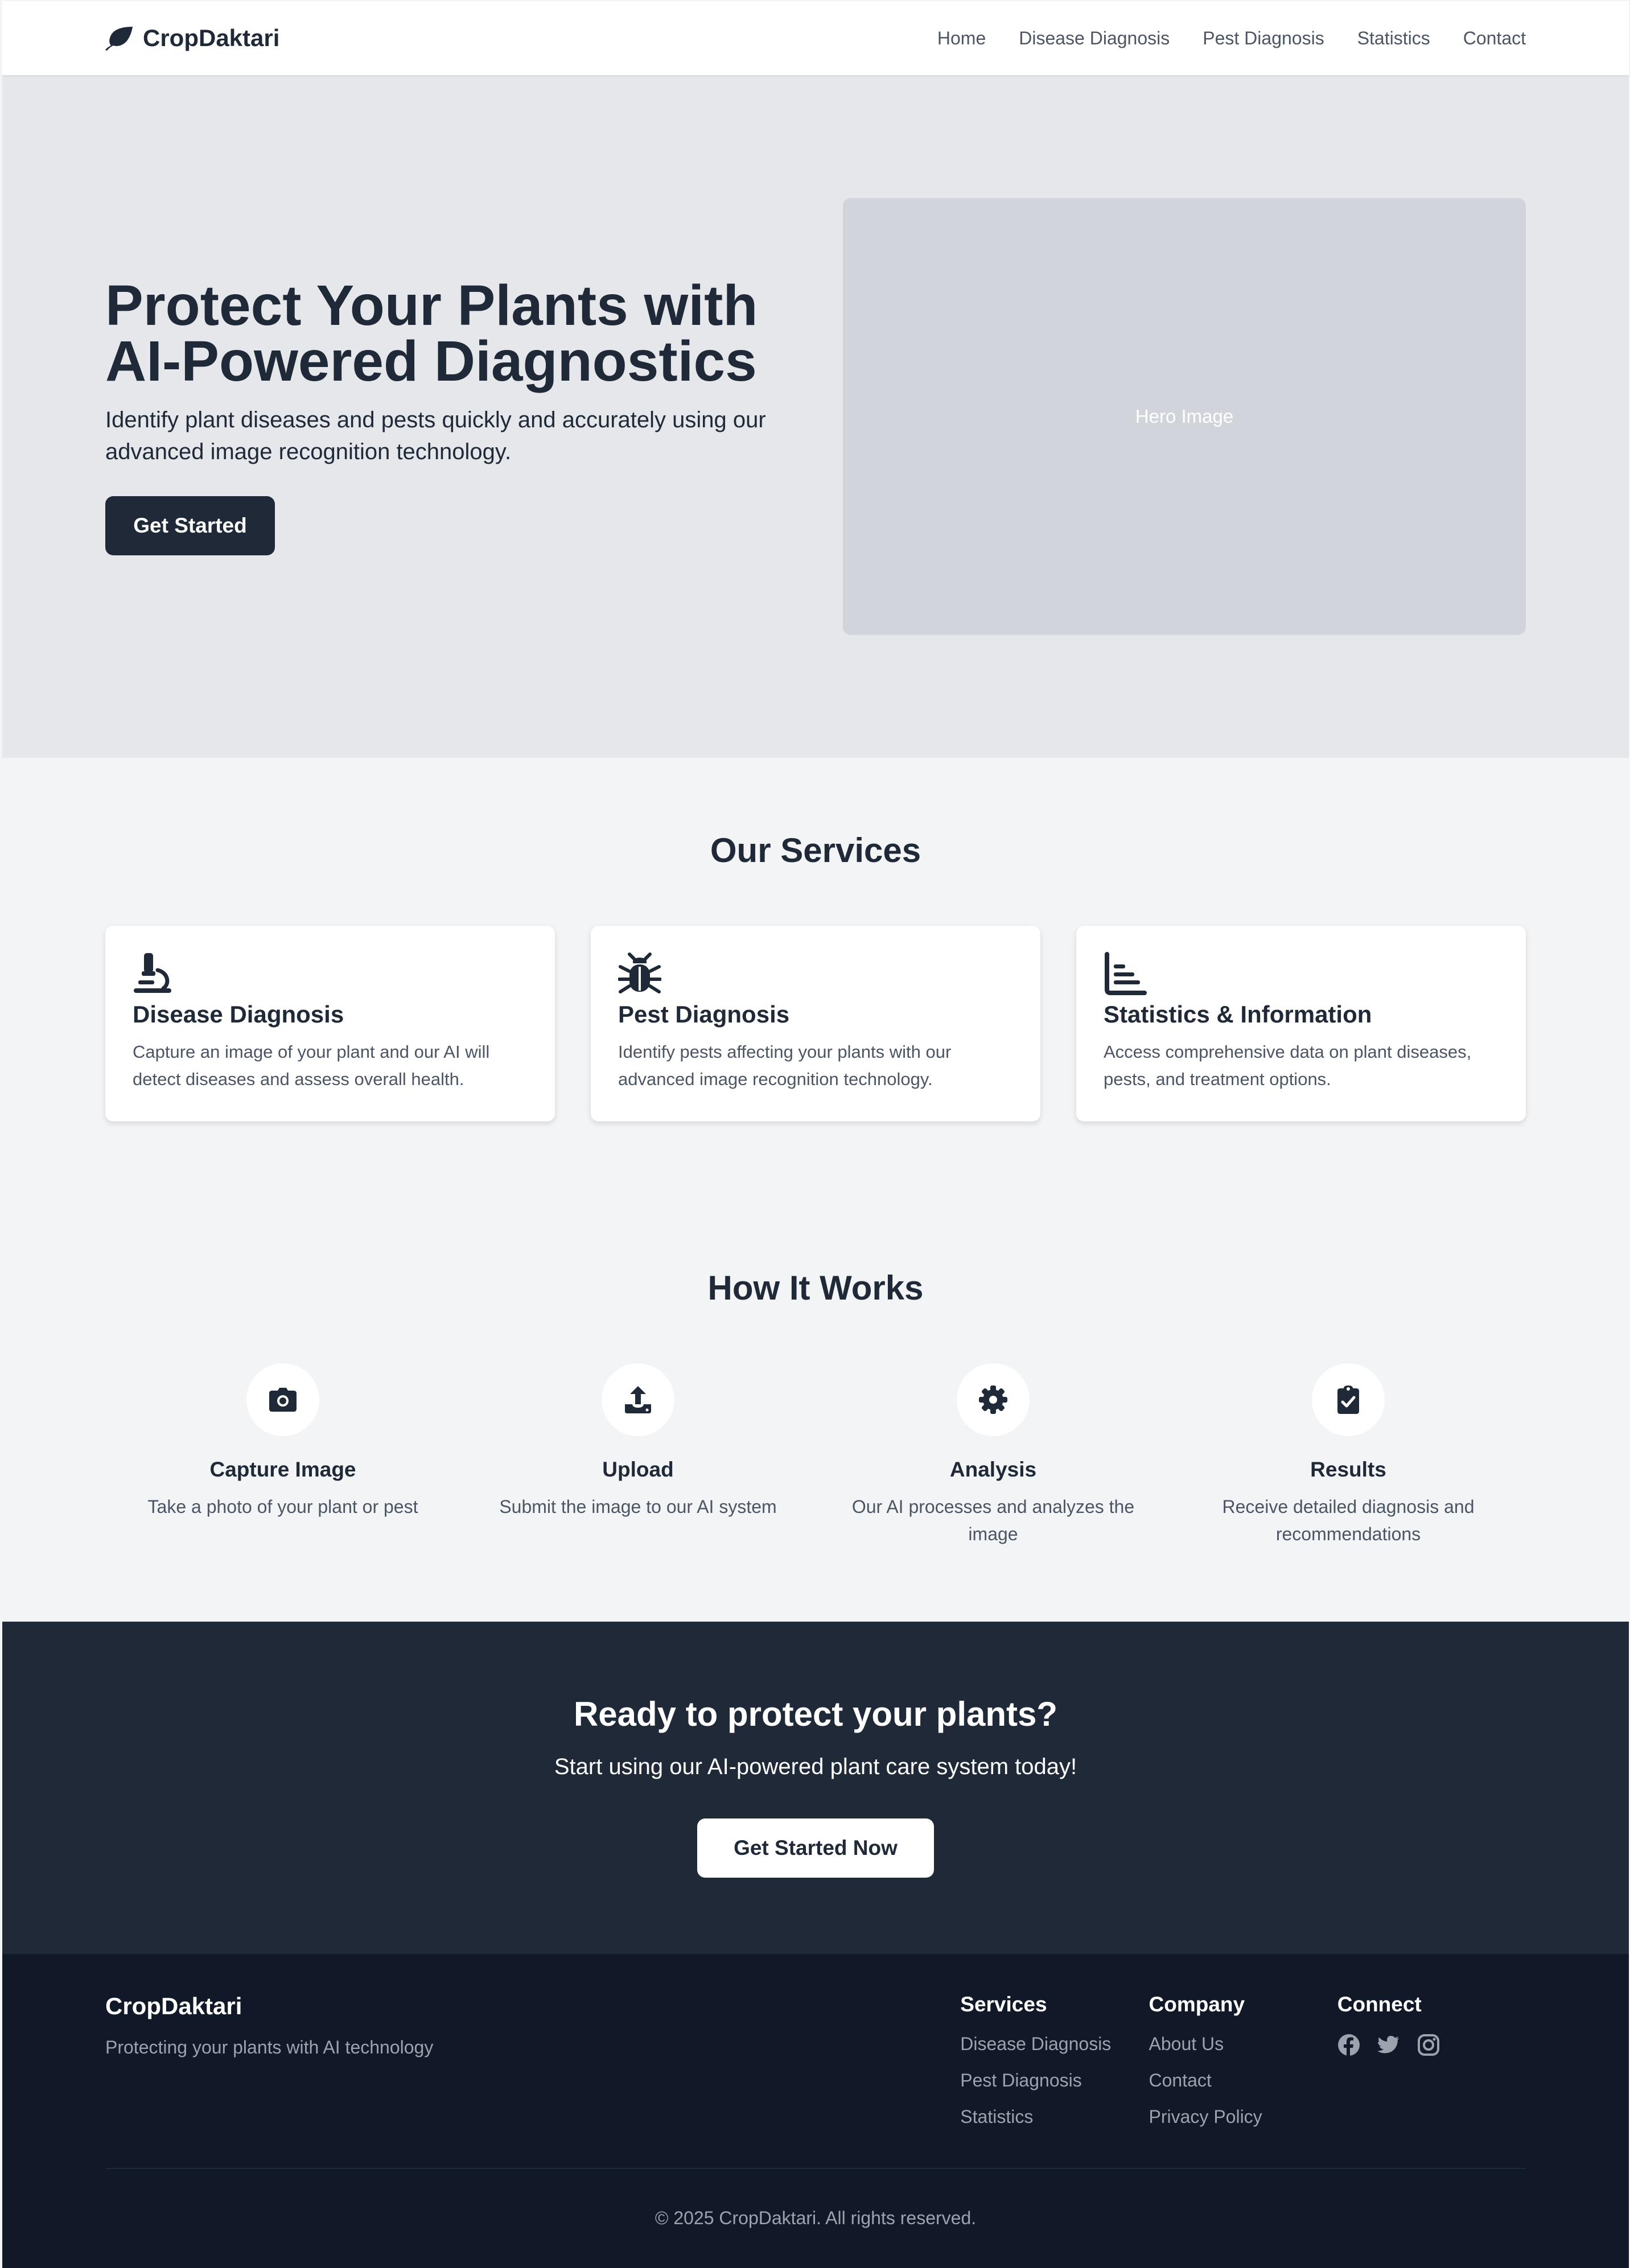 The image size is (1630, 2268). Describe the element at coordinates (119, 39) in the screenshot. I see `leaf-icon` at that location.